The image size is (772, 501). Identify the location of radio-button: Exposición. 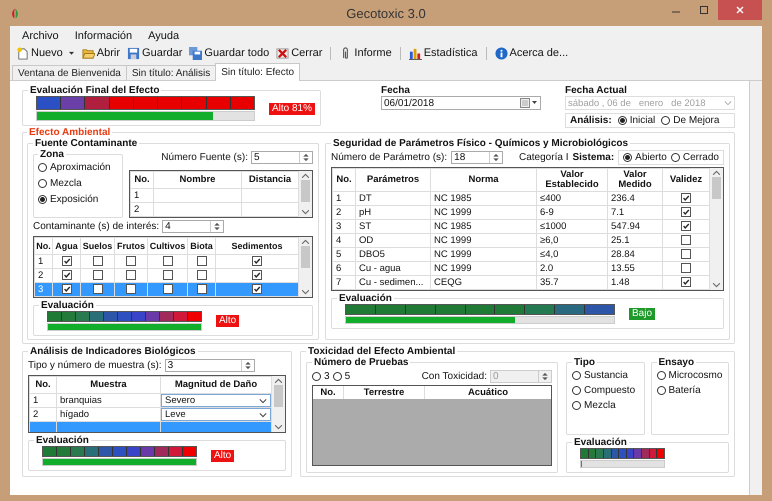
(78, 199).